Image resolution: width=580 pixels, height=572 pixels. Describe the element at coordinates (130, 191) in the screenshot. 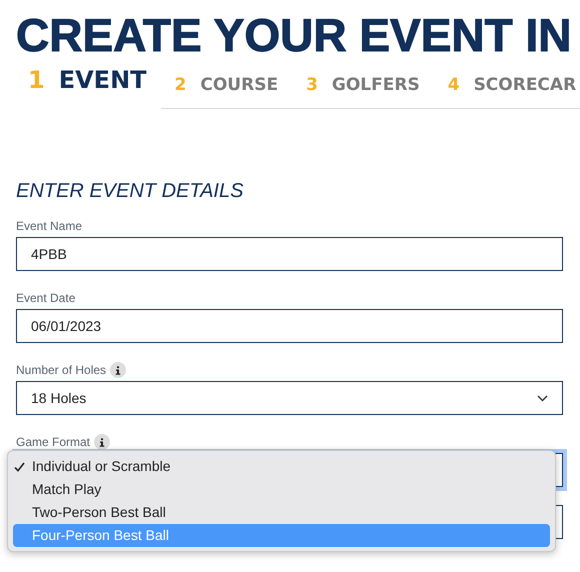

I see `section-title: ENTER EVENT DETAILS` at that location.